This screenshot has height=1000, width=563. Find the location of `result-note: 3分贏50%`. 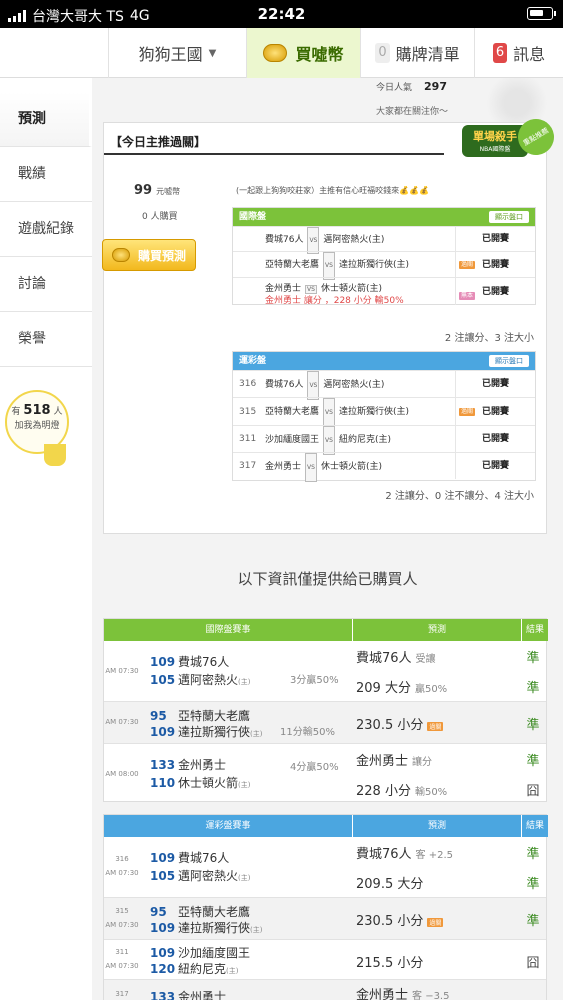

result-note: 3分贏50% is located at coordinates (314, 680).